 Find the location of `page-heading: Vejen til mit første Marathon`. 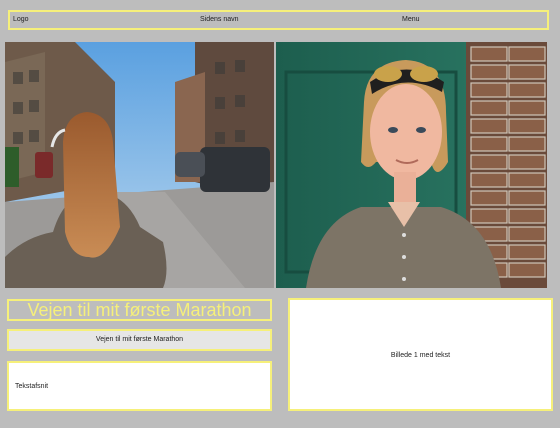

page-heading: Vejen til mit første Marathon is located at coordinates (139, 310).